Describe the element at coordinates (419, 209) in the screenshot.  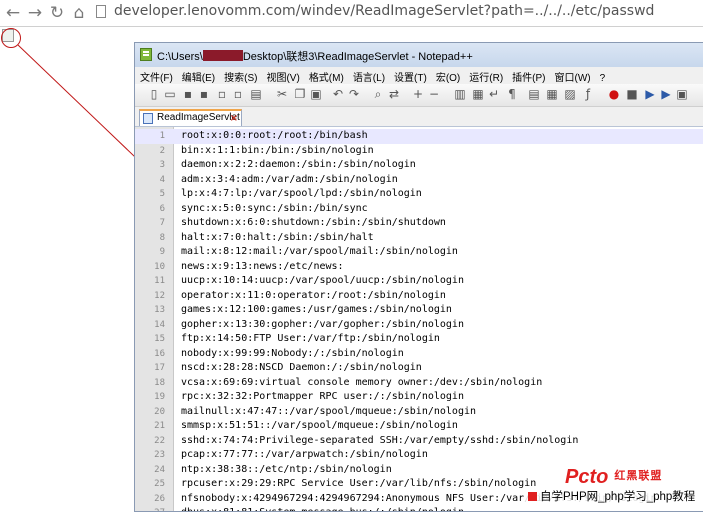
I see `code-line: 6 sync:x:5:0:sync:/sbin:/bin/sync` at that location.